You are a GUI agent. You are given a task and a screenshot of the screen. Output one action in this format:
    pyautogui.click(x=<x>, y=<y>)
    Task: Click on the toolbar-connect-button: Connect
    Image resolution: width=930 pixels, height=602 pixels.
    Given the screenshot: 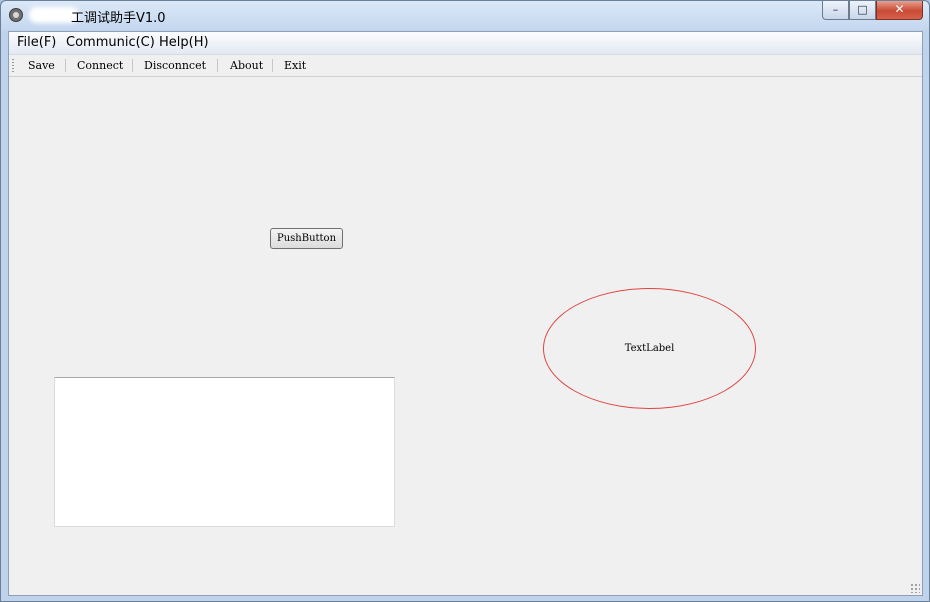 What is the action you would take?
    pyautogui.click(x=100, y=65)
    